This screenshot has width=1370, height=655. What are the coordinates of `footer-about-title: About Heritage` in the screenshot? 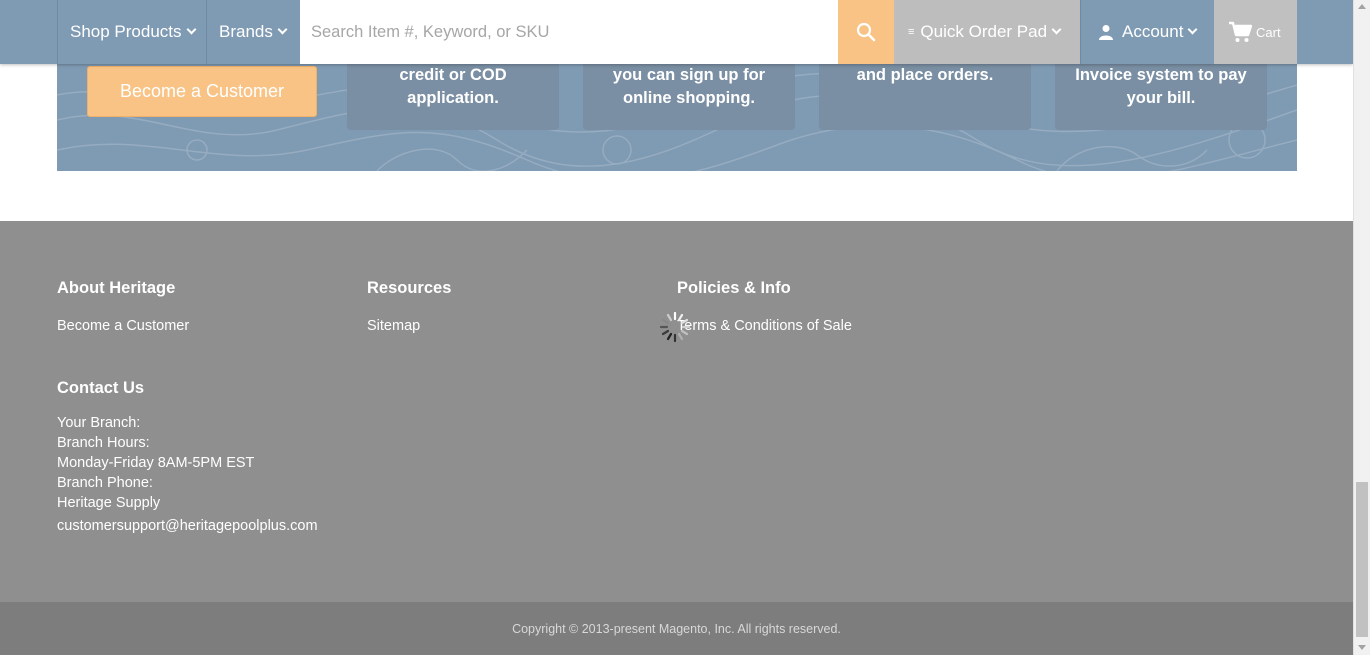 It's located at (116, 288).